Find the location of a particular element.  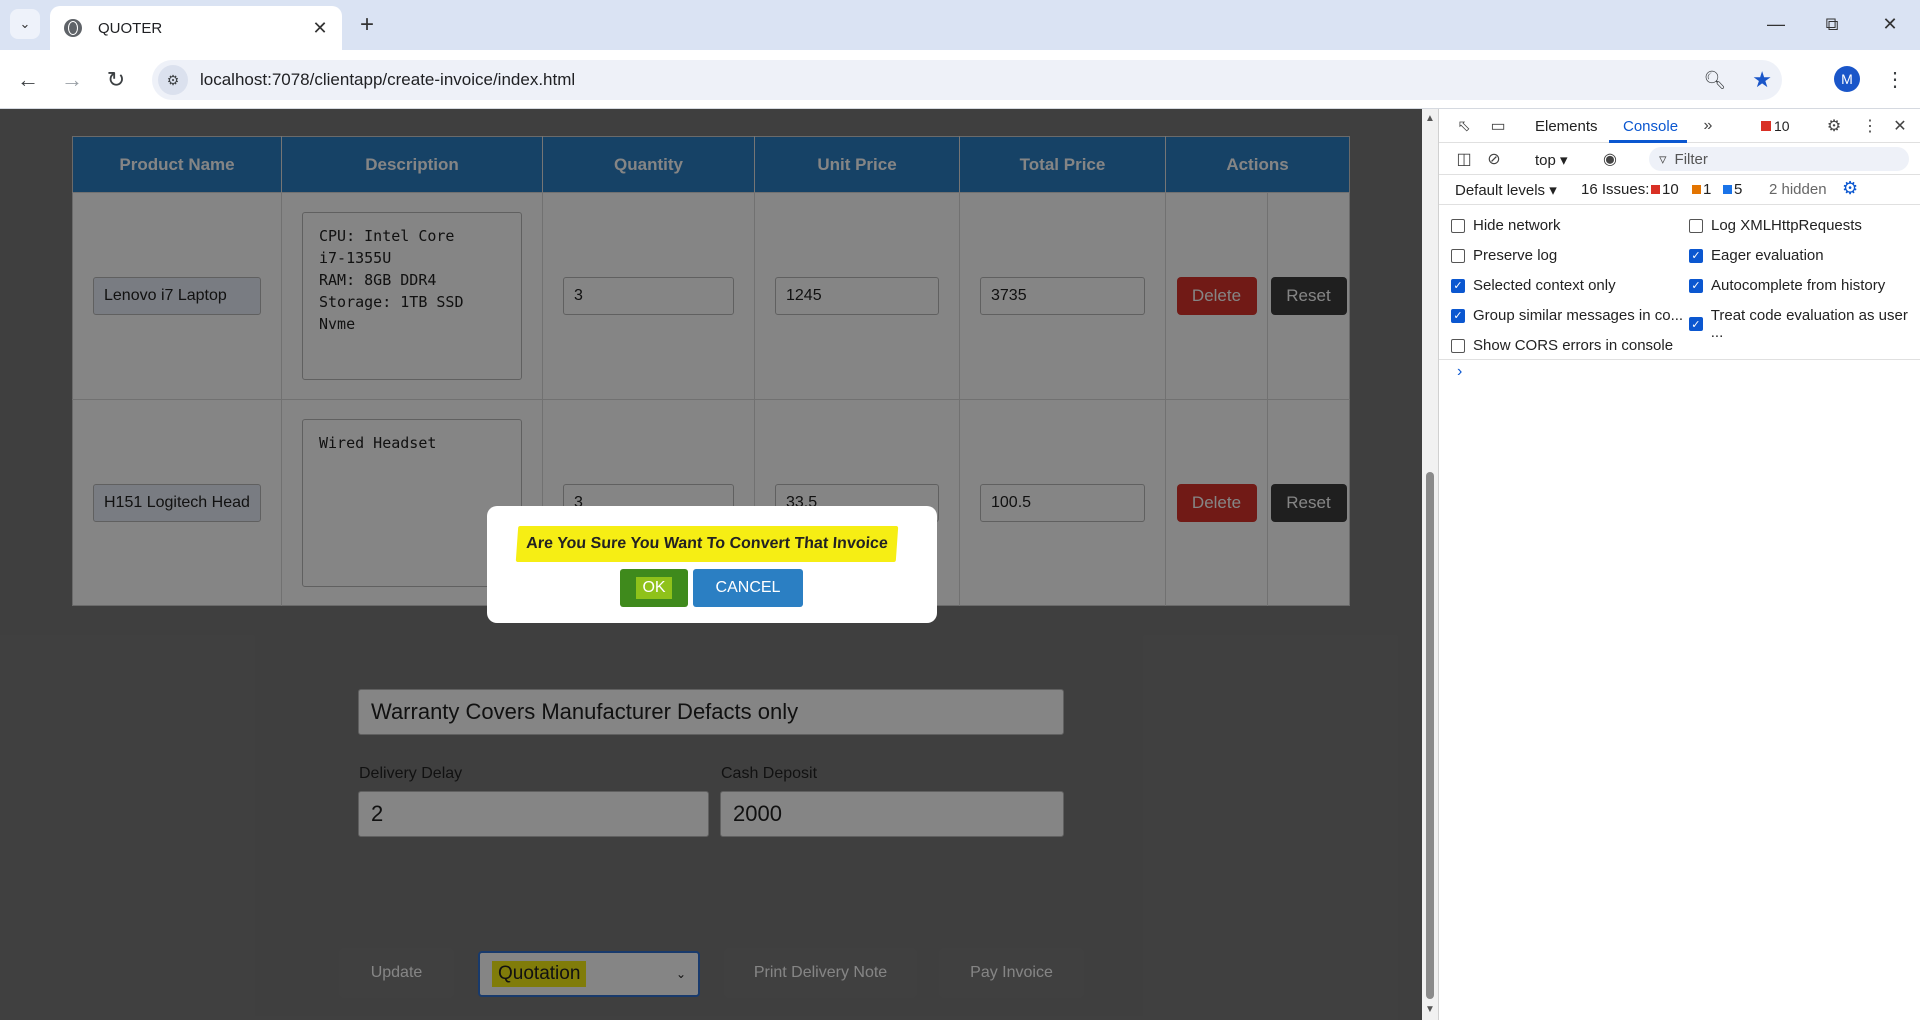

ok-label: OK is located at coordinates (654, 588).